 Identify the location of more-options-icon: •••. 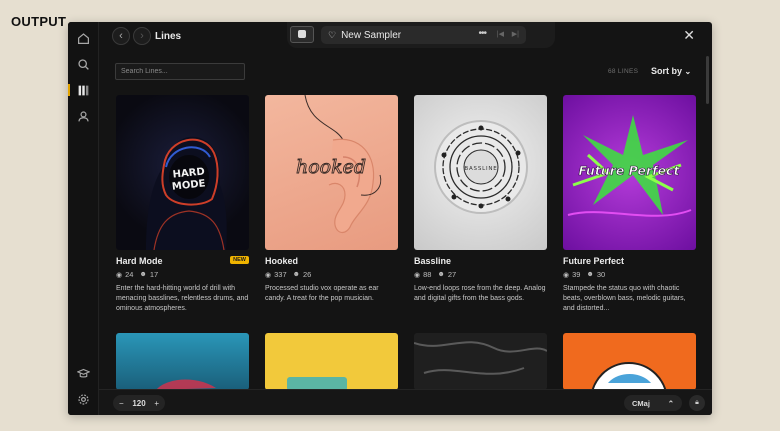
(482, 33).